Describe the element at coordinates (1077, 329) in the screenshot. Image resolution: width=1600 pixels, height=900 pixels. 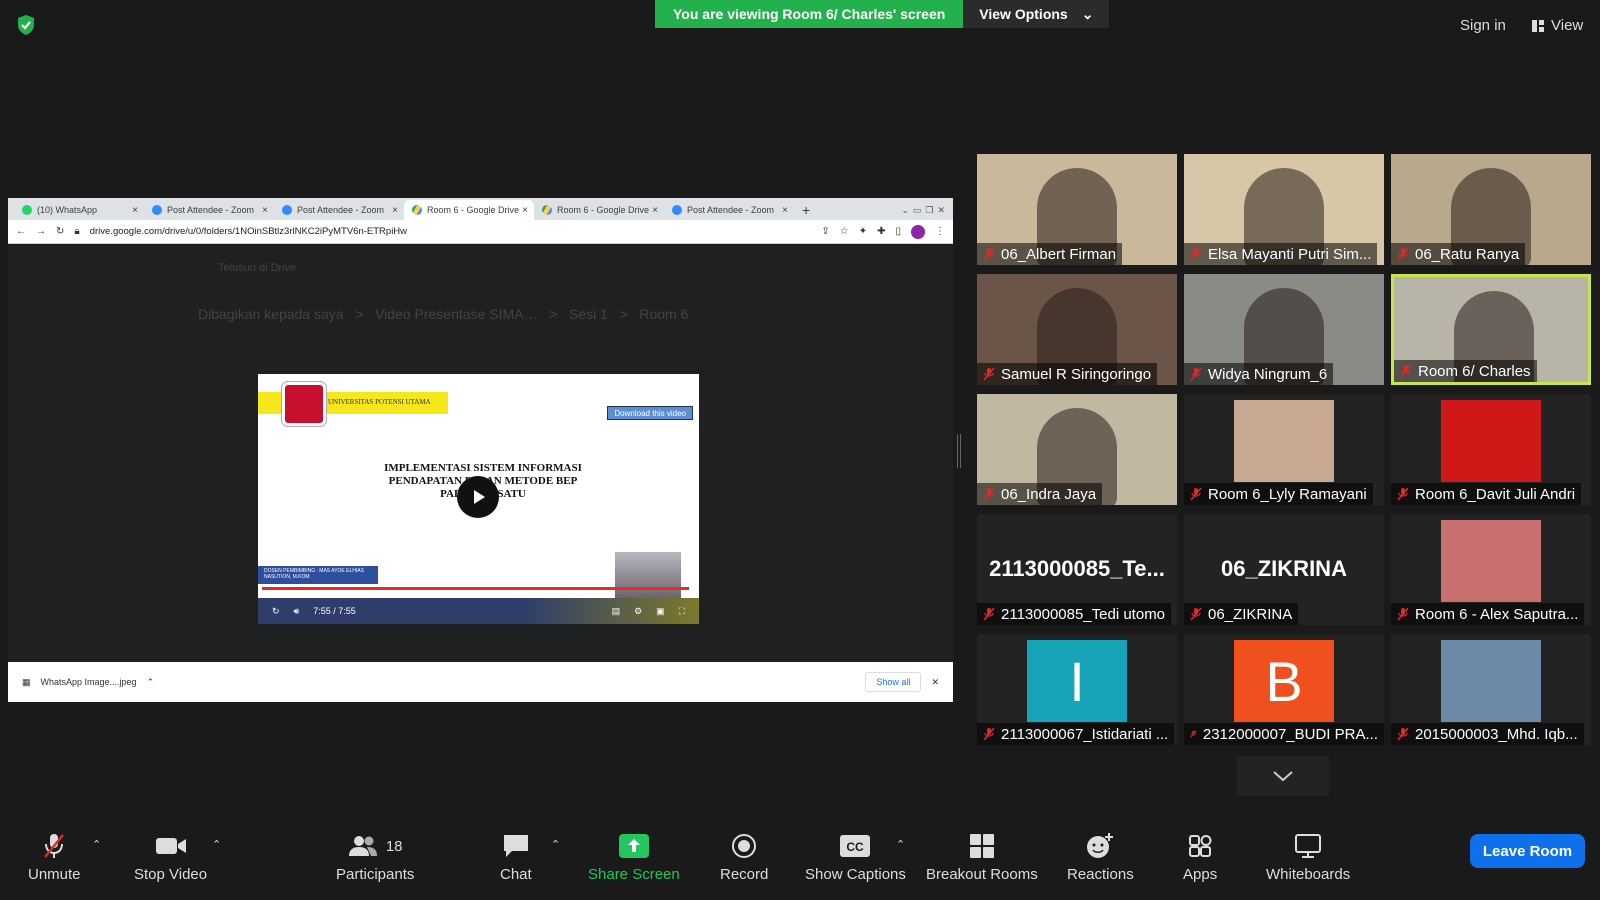
I see `participant-tile: Samuel R Siringoringo` at that location.